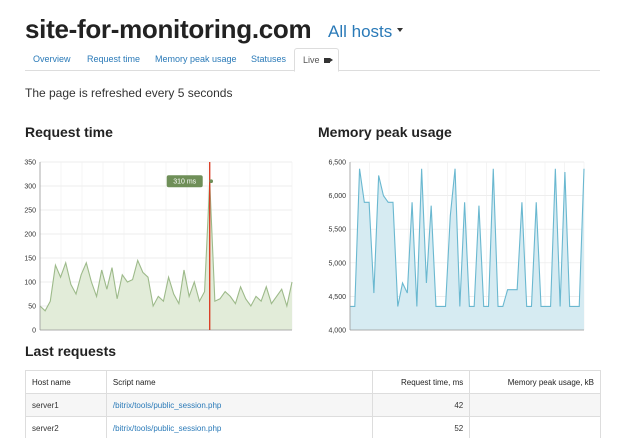 This screenshot has width=625, height=438. Describe the element at coordinates (337, 196) in the screenshot. I see `y-tick-label: 6,000` at that location.